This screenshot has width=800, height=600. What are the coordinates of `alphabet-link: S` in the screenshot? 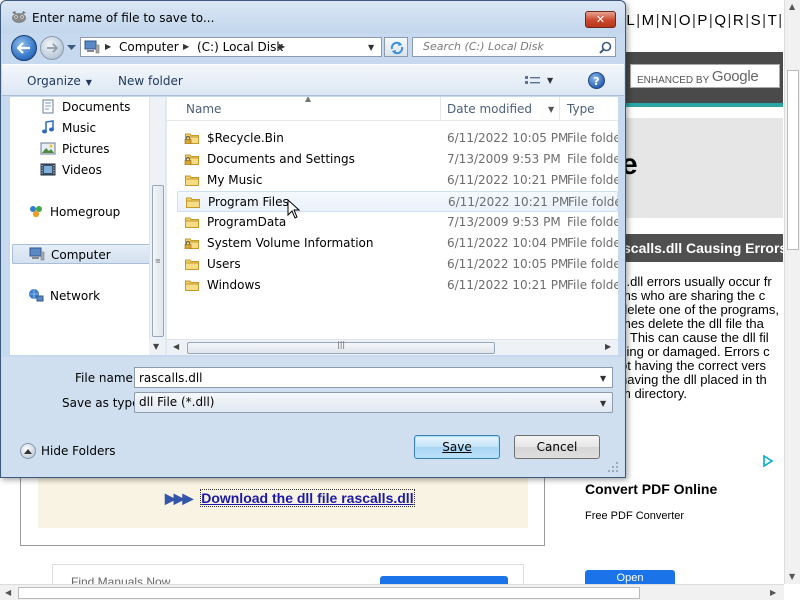 It's located at (756, 20).